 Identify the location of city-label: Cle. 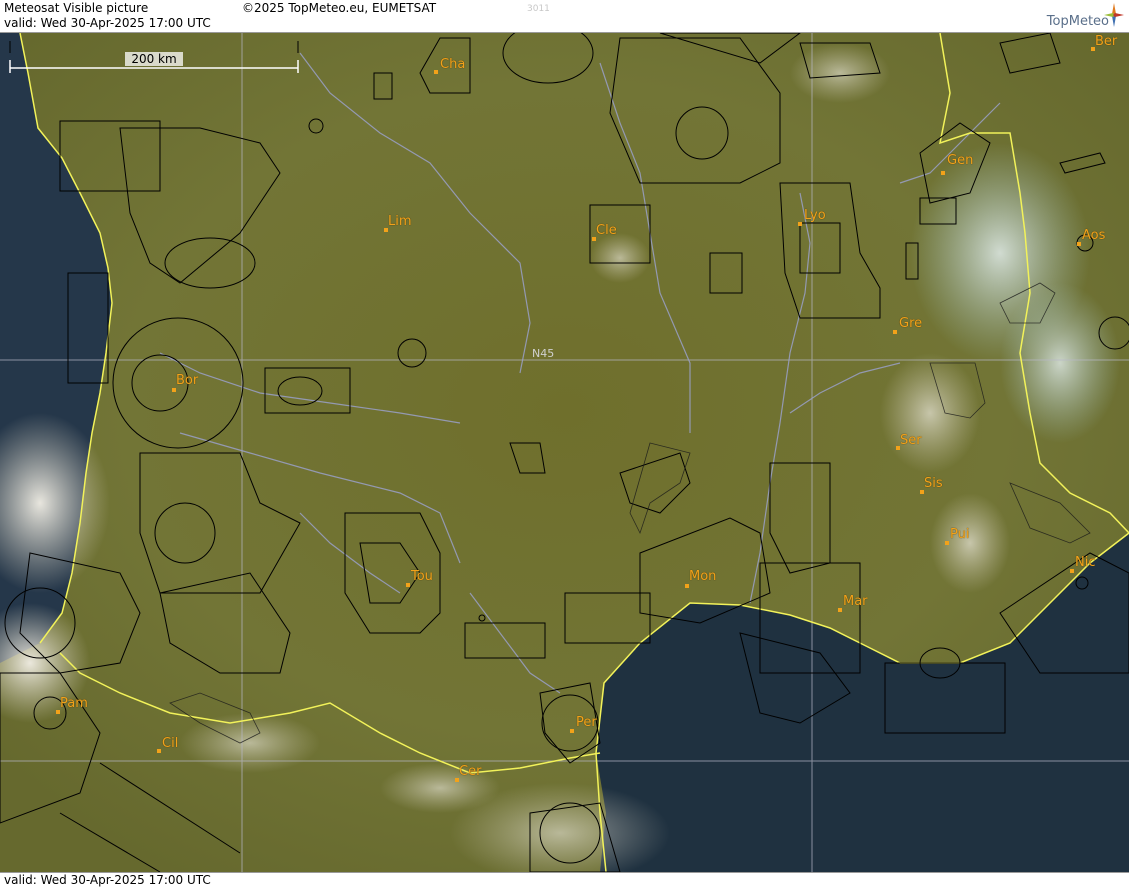
(606, 230).